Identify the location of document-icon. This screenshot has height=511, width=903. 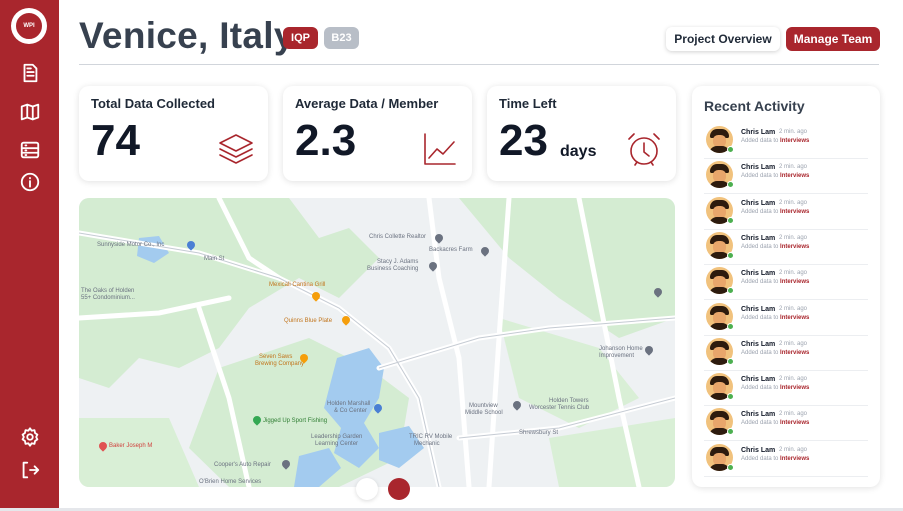
(30, 73).